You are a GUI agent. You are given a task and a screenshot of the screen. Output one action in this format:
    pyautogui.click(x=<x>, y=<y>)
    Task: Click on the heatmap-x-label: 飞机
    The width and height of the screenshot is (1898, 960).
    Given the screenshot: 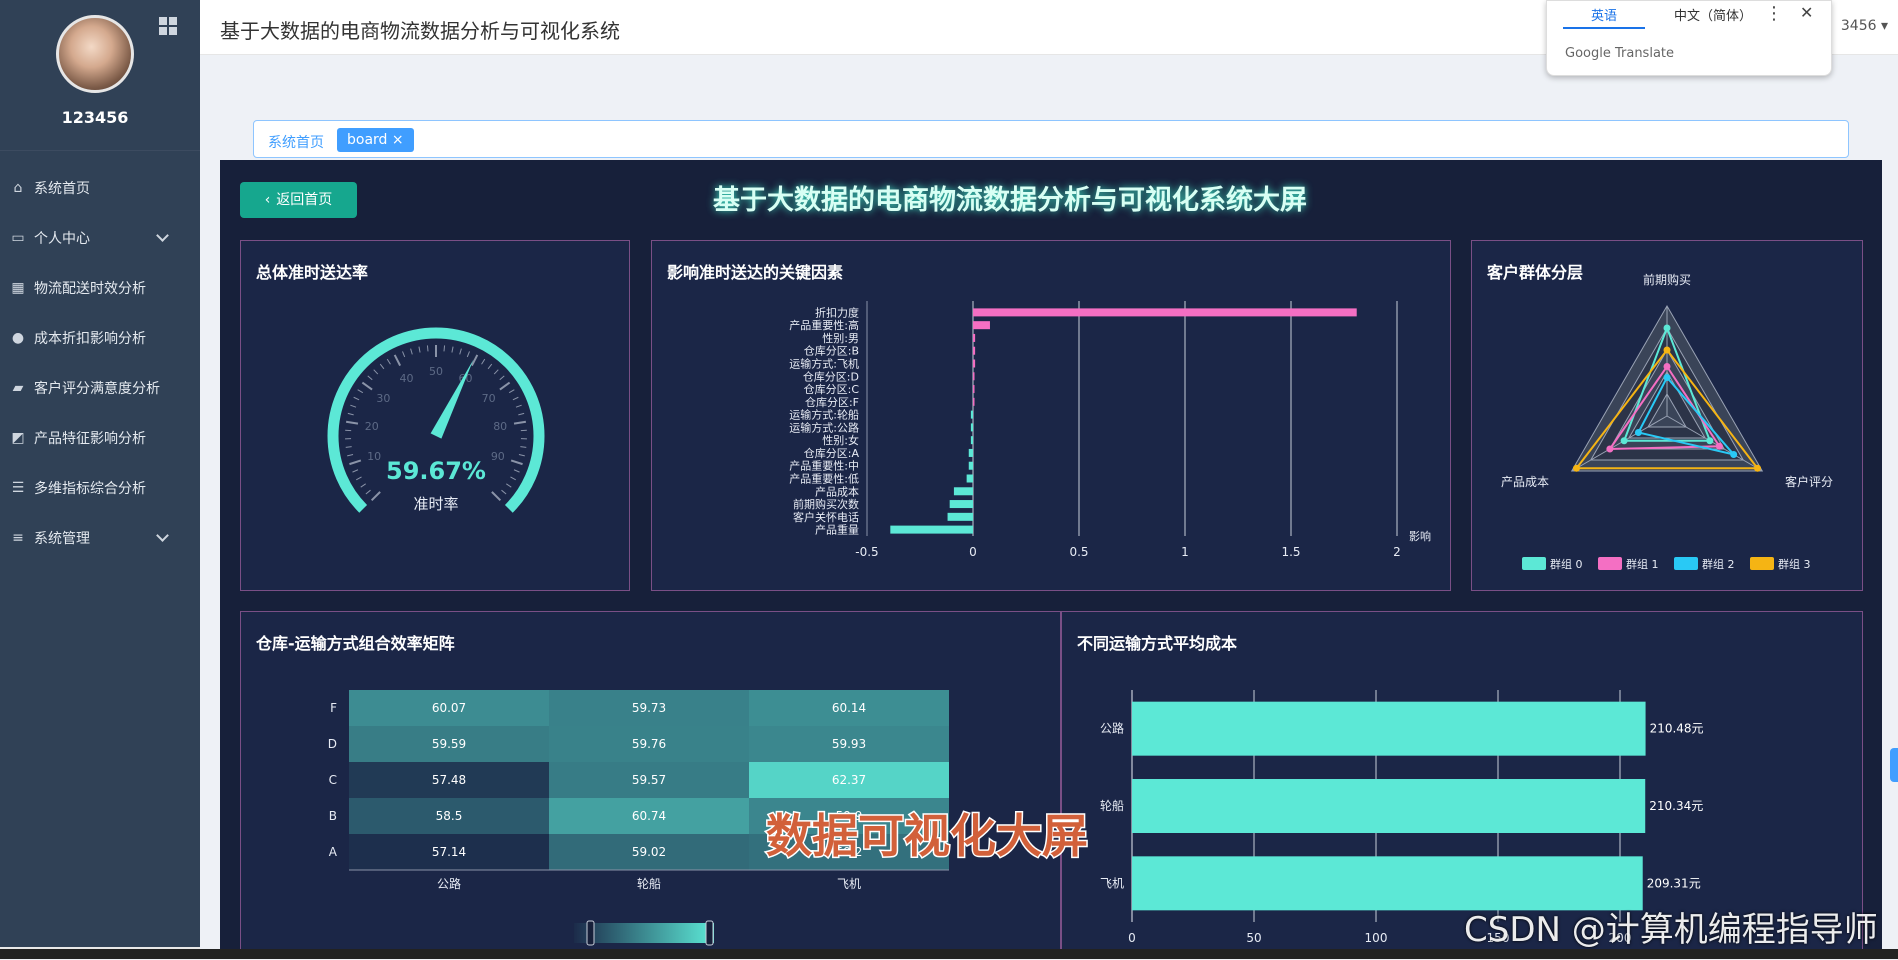 What is the action you would take?
    pyautogui.click(x=849, y=884)
    